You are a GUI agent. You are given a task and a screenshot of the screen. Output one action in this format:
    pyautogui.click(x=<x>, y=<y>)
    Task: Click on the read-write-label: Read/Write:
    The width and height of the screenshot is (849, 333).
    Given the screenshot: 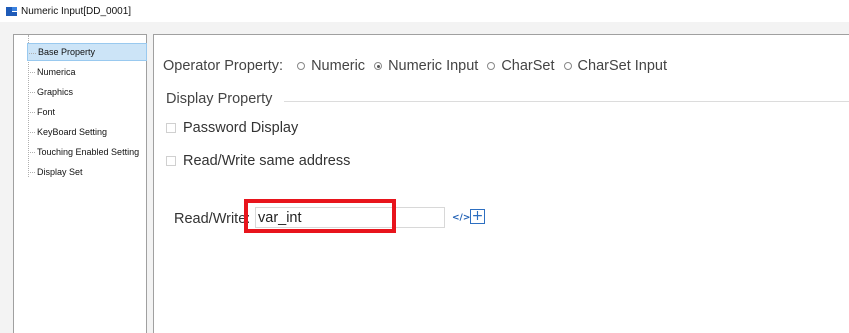 What is the action you would take?
    pyautogui.click(x=212, y=219)
    